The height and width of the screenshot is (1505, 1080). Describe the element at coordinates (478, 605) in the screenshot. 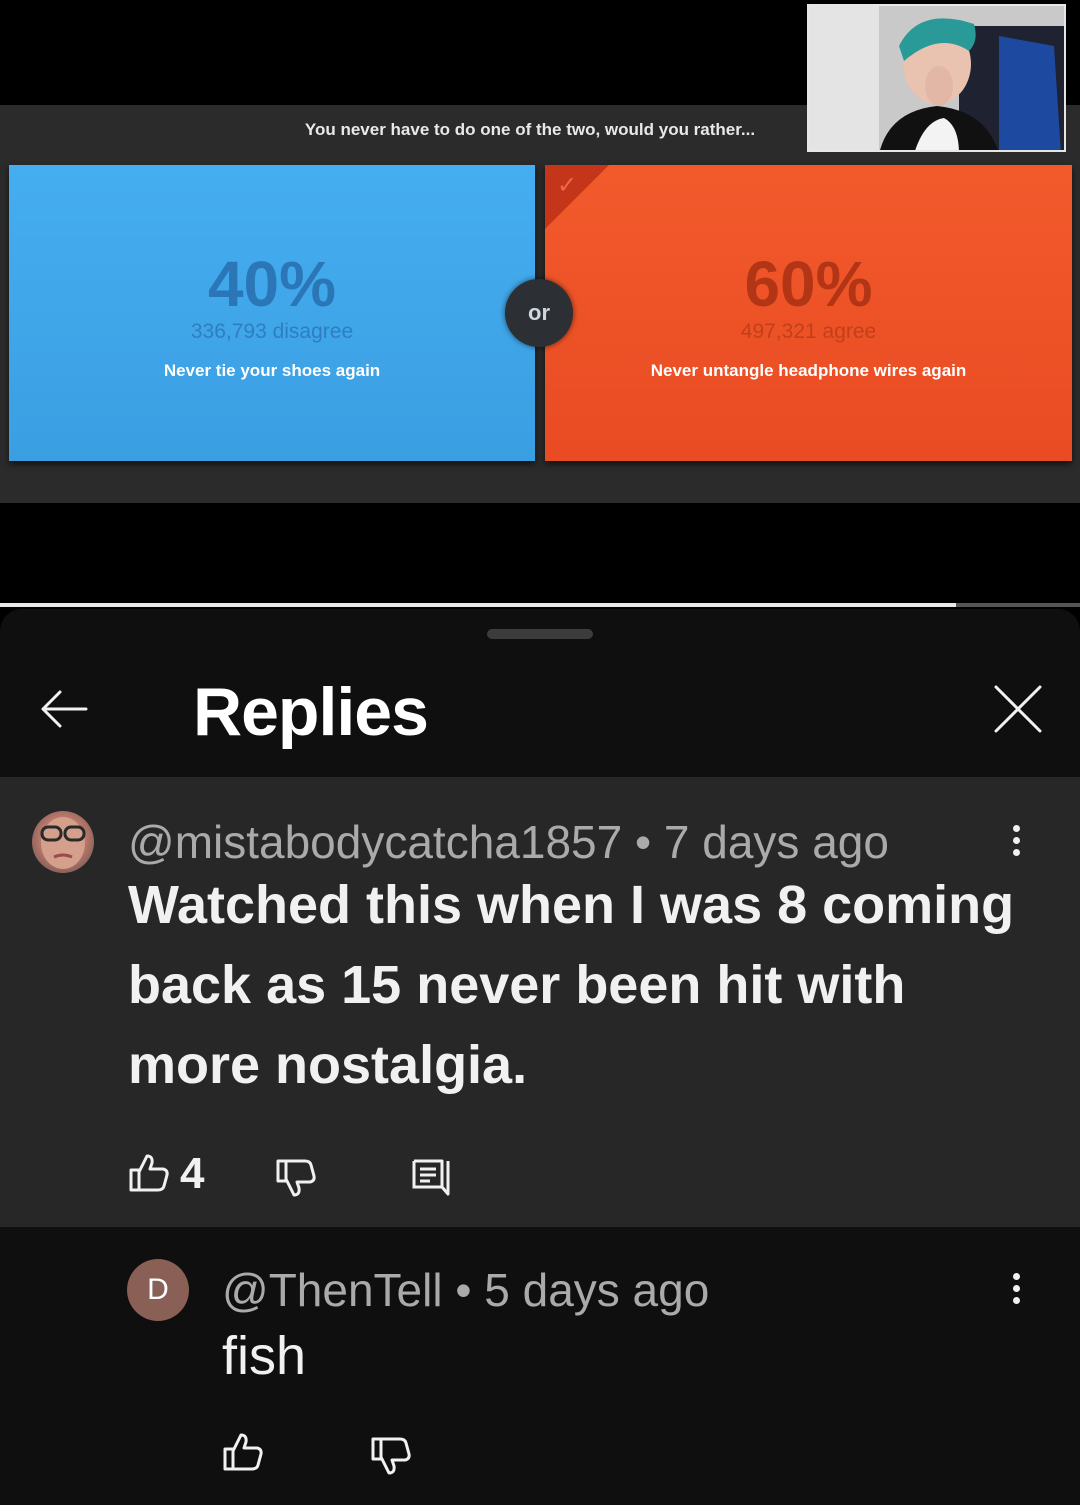

I see `video-progress-fill` at that location.